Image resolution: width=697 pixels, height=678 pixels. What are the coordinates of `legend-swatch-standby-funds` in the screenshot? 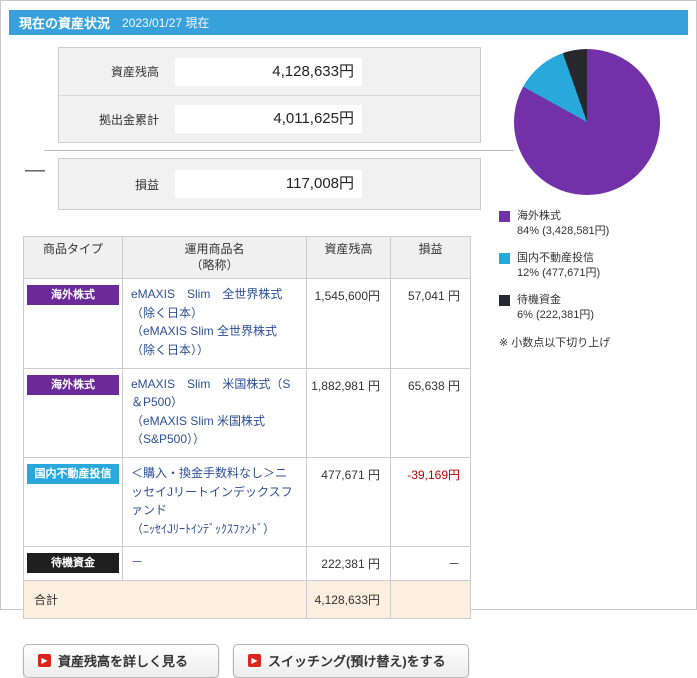 It's located at (504, 300).